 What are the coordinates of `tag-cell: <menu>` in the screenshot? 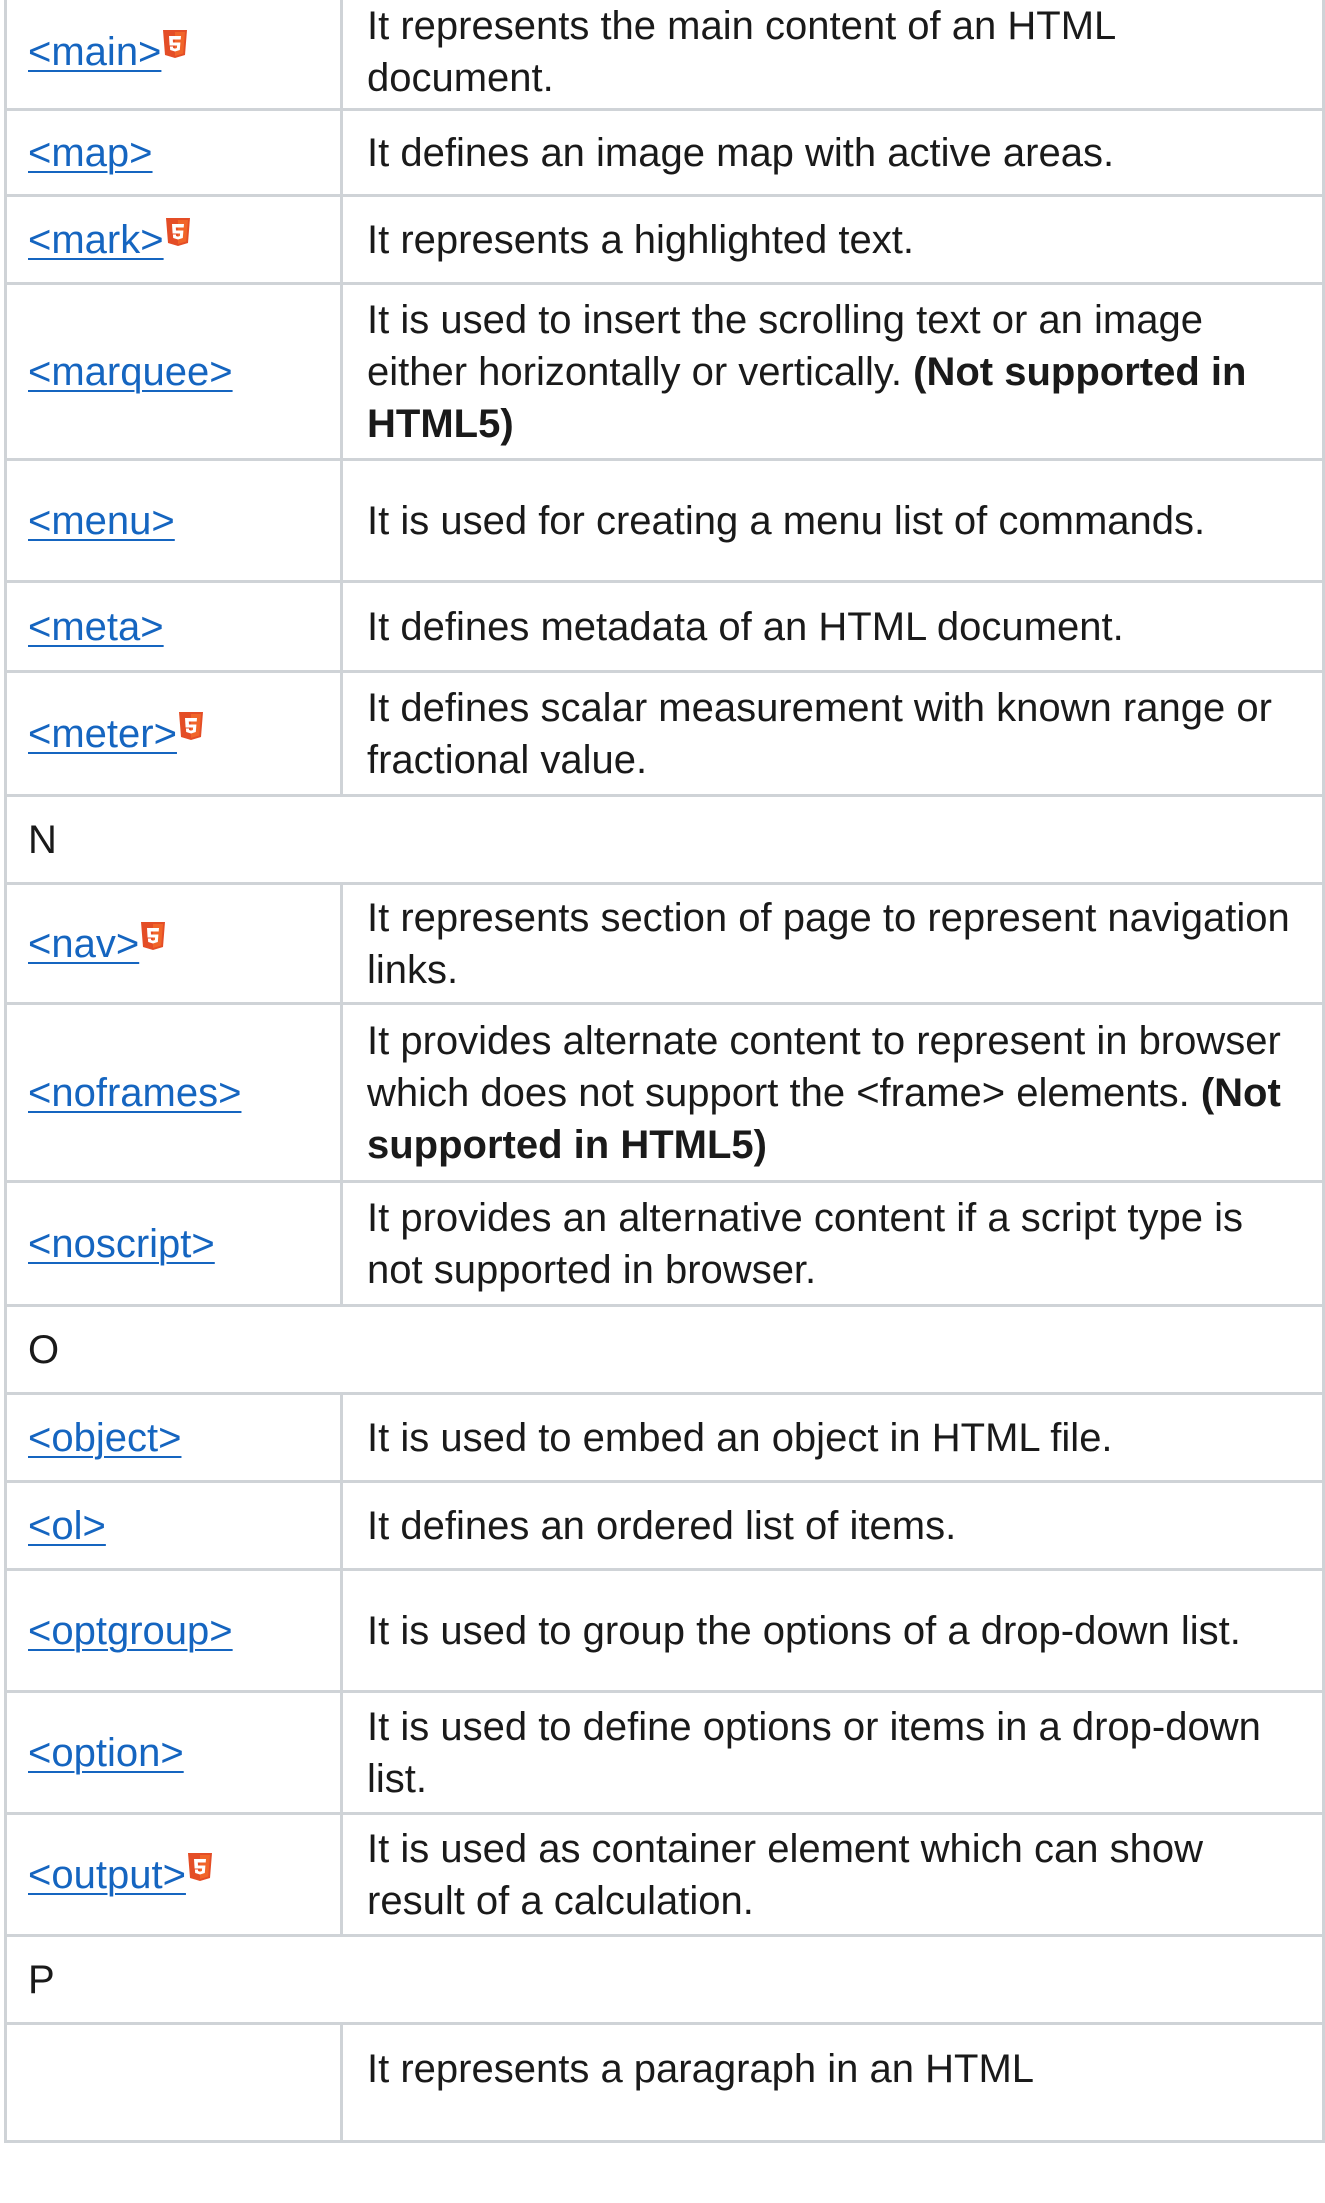 It's located at (173, 520).